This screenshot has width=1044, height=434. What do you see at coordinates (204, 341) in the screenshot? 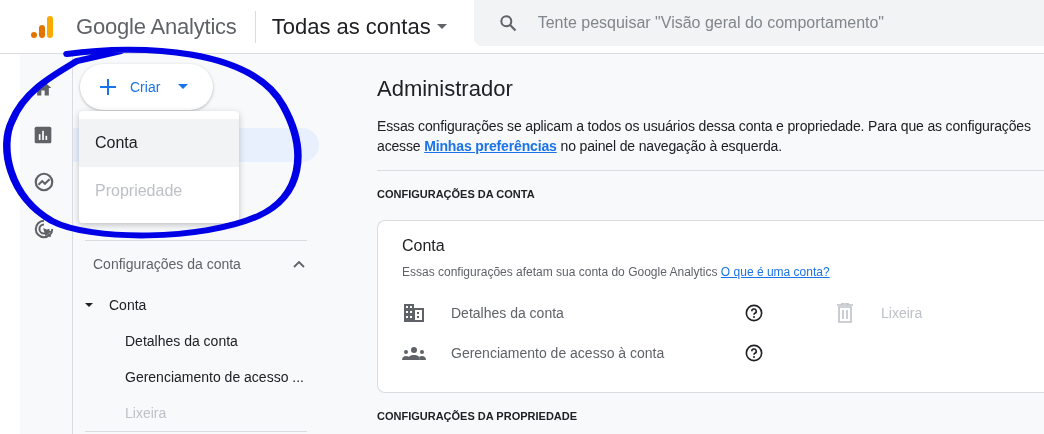
I see `nav-item: Detalhes da conta` at bounding box center [204, 341].